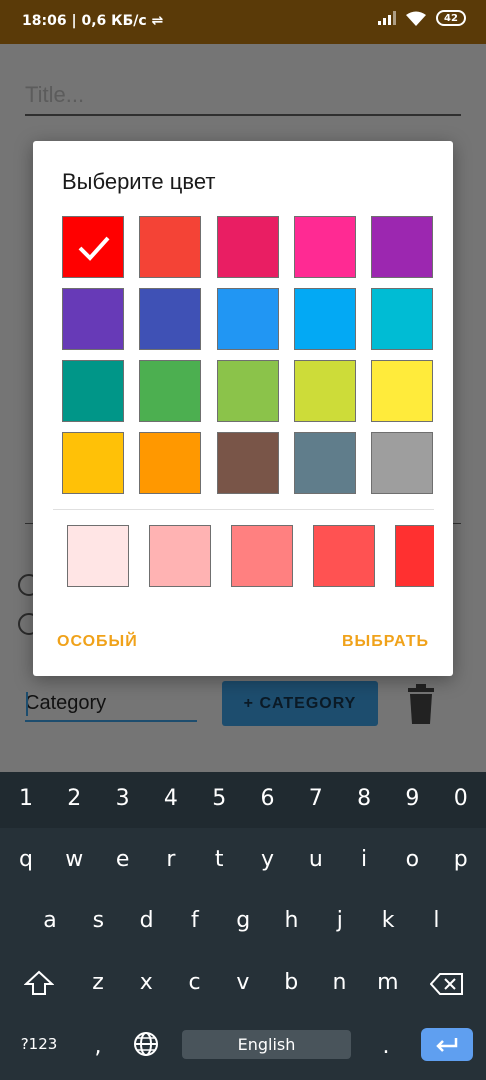 This screenshot has height=1080, width=486. Describe the element at coordinates (387, 18) in the screenshot. I see `signal-icon` at that location.